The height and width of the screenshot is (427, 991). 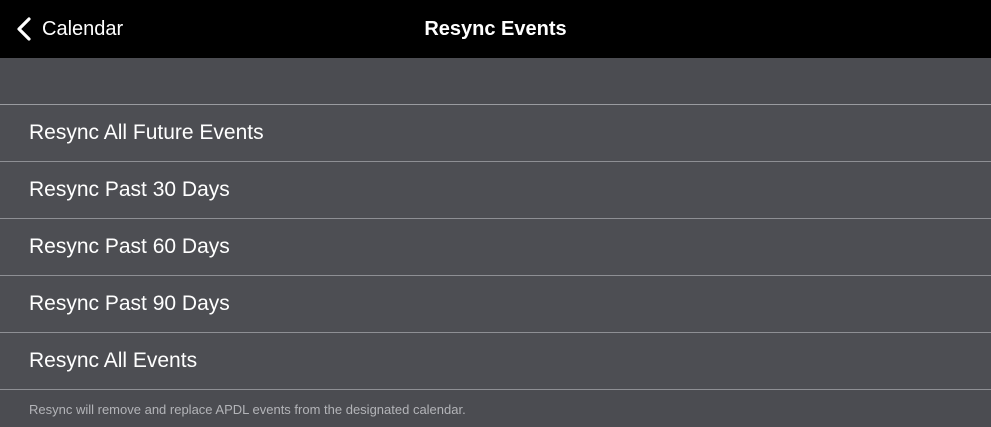 I want to click on navigation-bar: Calendar Resync Events, so click(x=495, y=29).